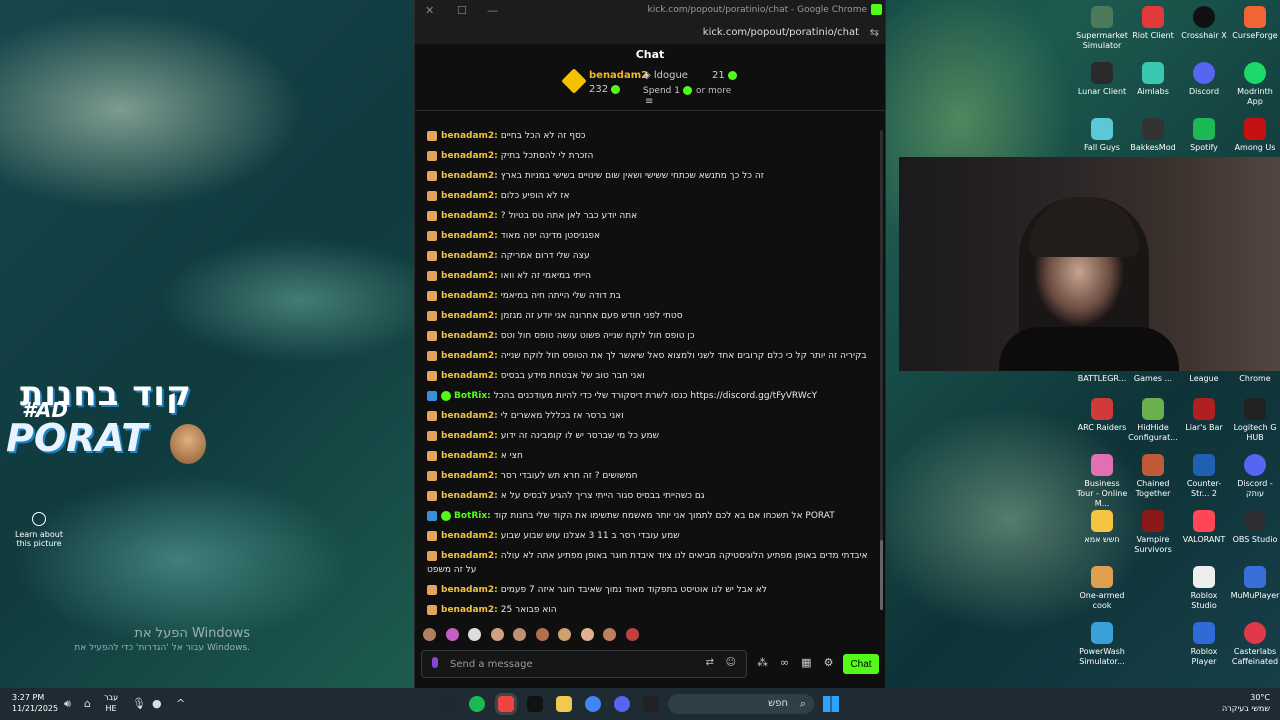 This screenshot has width=1280, height=720. Describe the element at coordinates (618, 75) in the screenshot. I see `leader-first-user: benadam2` at that location.